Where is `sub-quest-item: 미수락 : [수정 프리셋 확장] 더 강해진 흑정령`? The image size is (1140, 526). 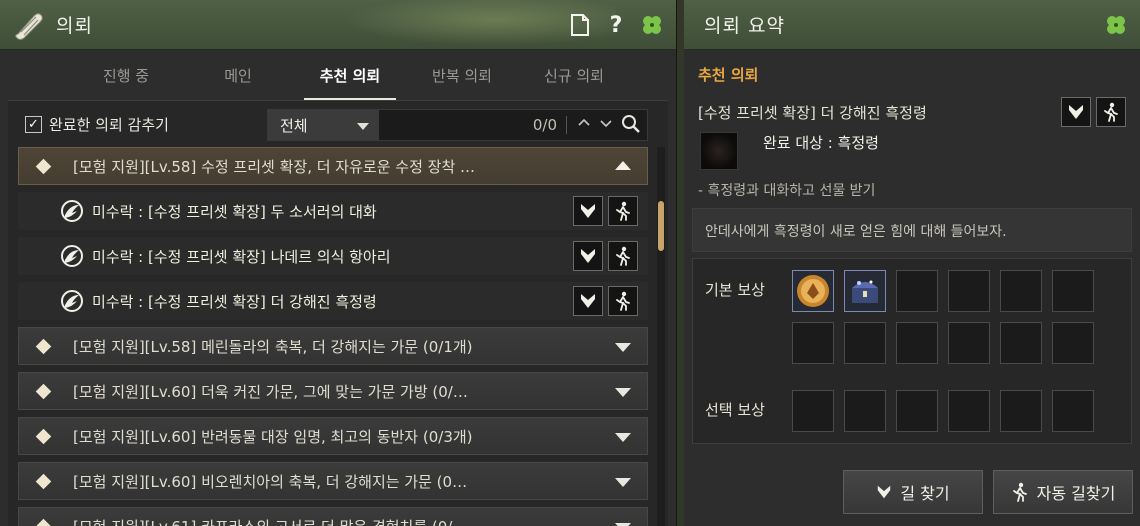
sub-quest-item: 미수락 : [수정 프리셋 확장] 더 강해진 흑정령 is located at coordinates (333, 301).